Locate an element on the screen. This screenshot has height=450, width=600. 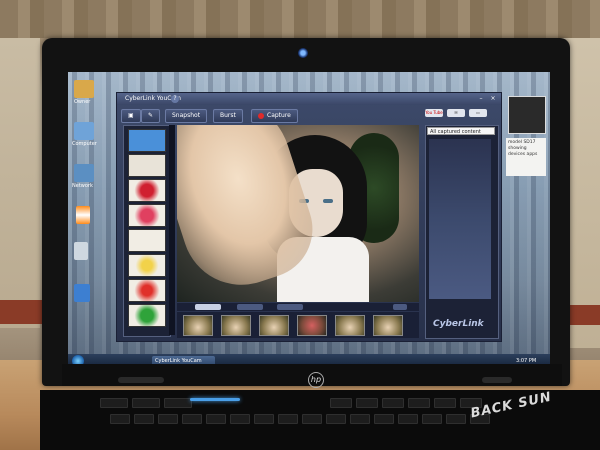
capture-label: Capture is located at coordinates (279, 115).